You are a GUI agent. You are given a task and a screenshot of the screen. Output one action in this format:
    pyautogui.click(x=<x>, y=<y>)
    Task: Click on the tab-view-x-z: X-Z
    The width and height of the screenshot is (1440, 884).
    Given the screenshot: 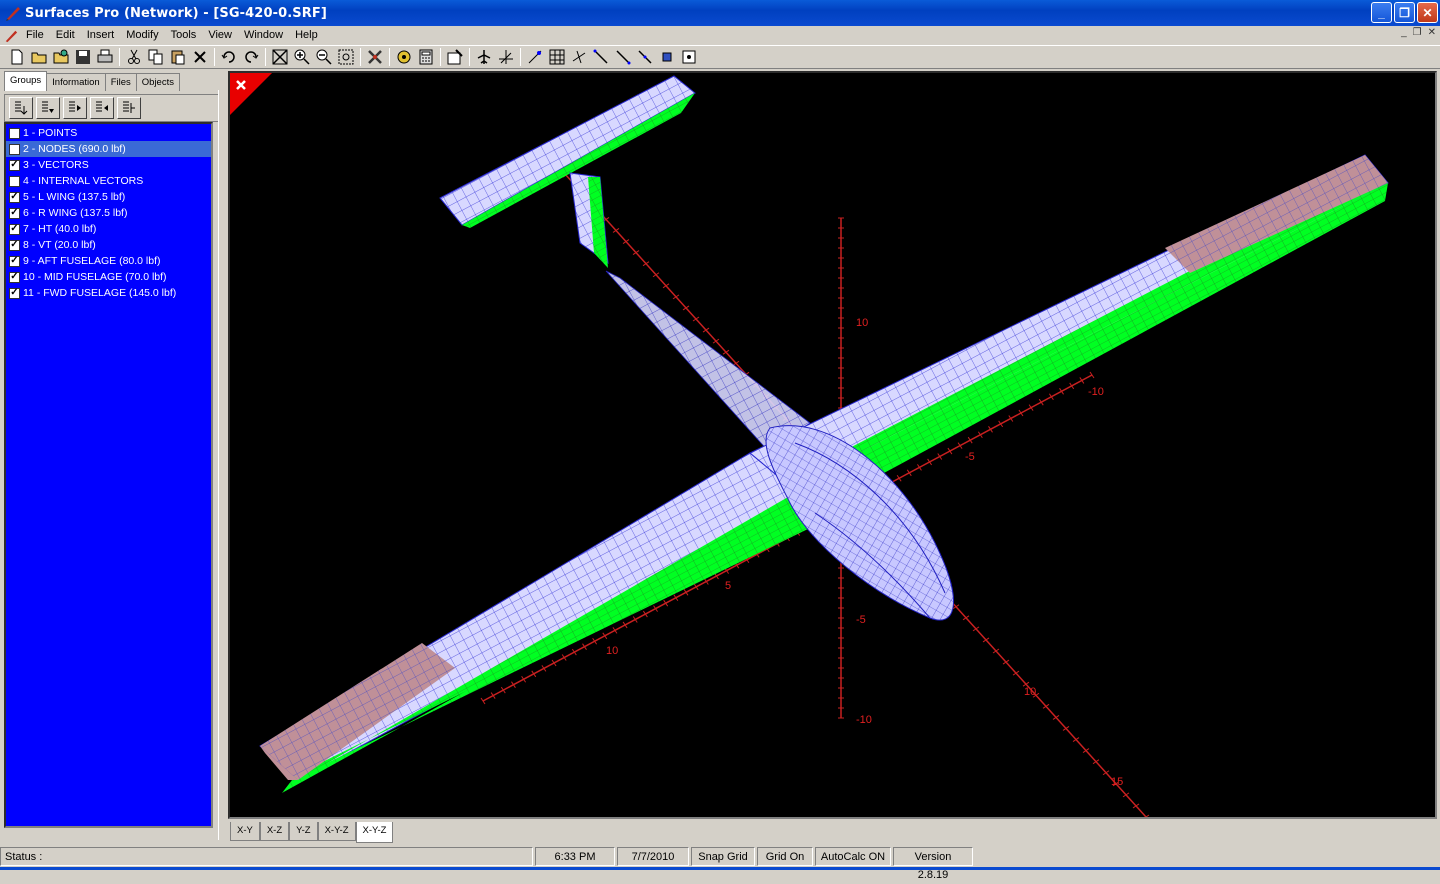 What is the action you would take?
    pyautogui.click(x=274, y=831)
    